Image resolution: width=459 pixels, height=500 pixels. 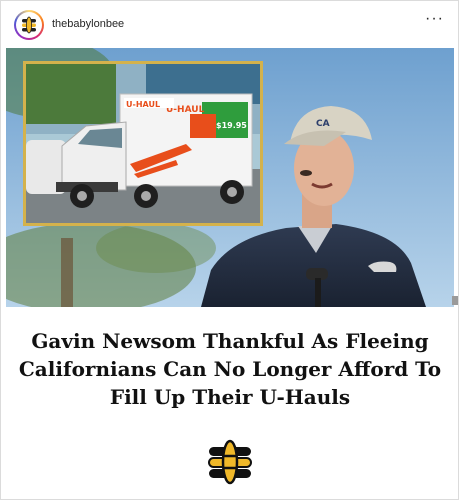 What do you see at coordinates (88, 24) in the screenshot?
I see `username-link: thebabylonbee` at bounding box center [88, 24].